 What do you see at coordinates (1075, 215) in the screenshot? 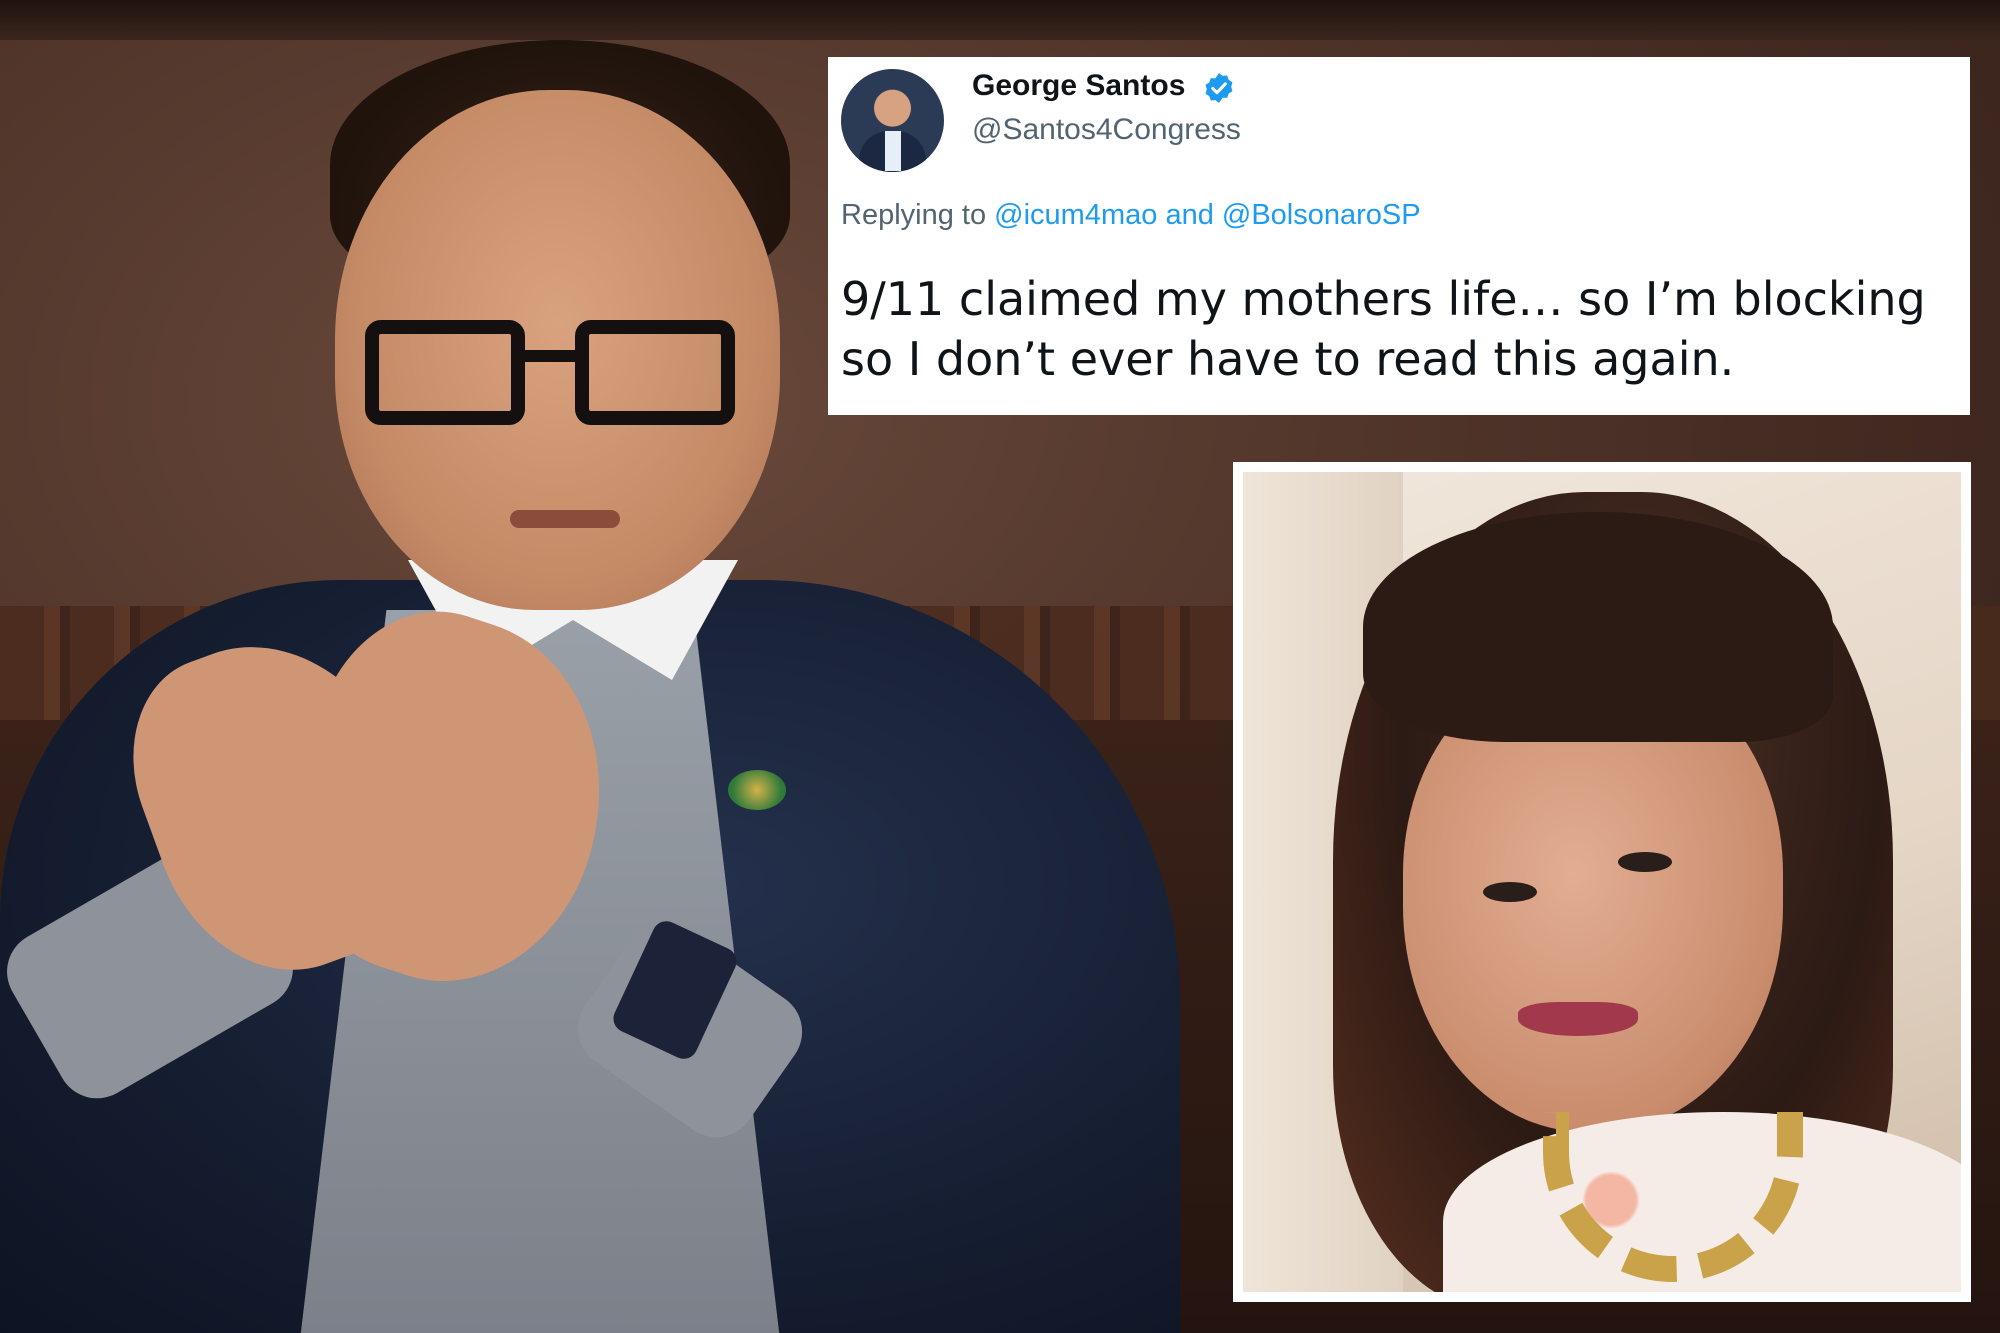
I see `reply-mention-icum4mao: @icum4mao` at bounding box center [1075, 215].